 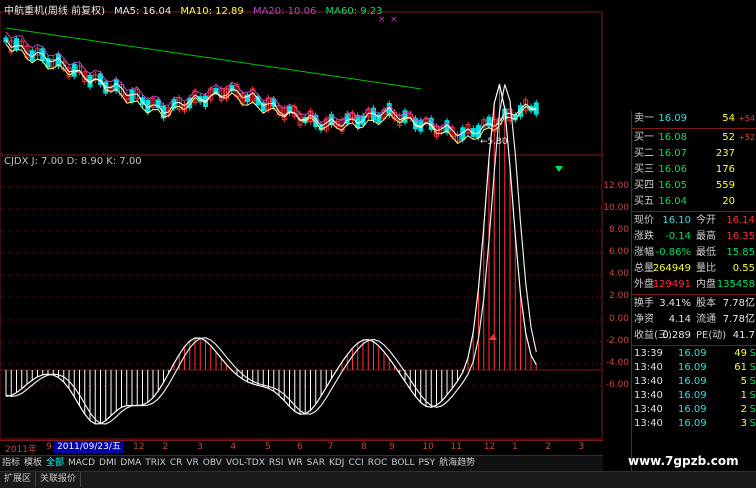 What do you see at coordinates (337, 463) in the screenshot?
I see `tab-kdj: KDJ` at bounding box center [337, 463].